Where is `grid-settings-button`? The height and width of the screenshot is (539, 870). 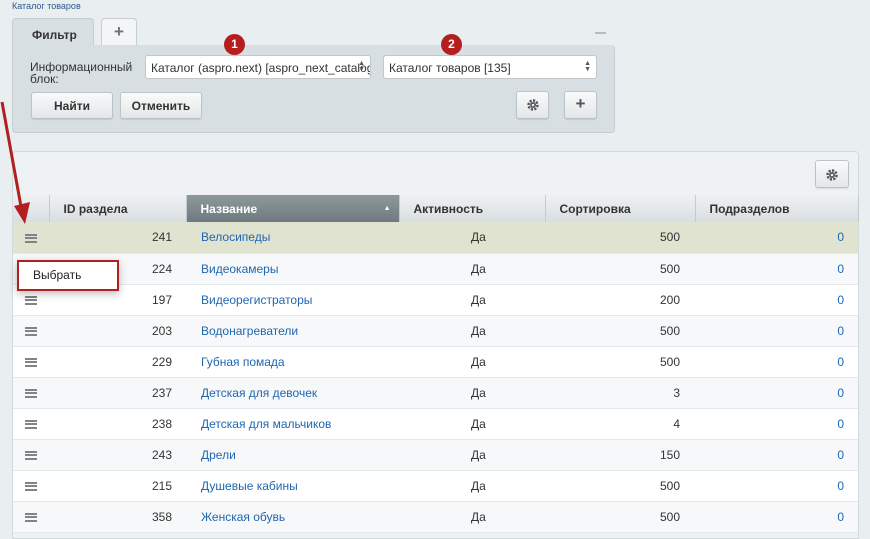
grid-settings-button is located at coordinates (832, 174).